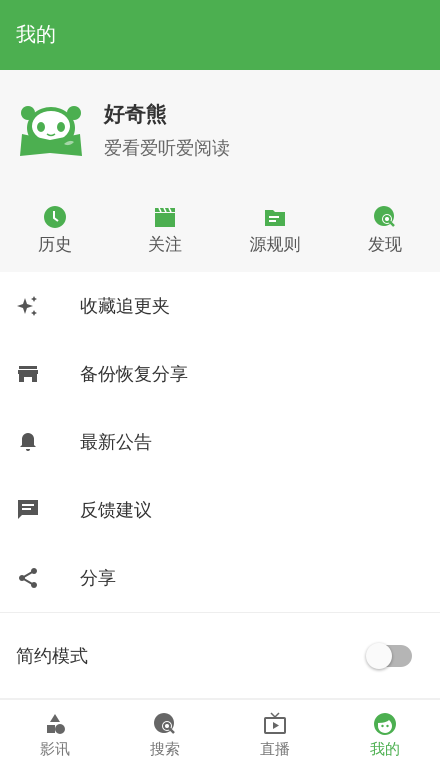  Describe the element at coordinates (165, 217) in the screenshot. I see `clapperboard-icon` at that location.